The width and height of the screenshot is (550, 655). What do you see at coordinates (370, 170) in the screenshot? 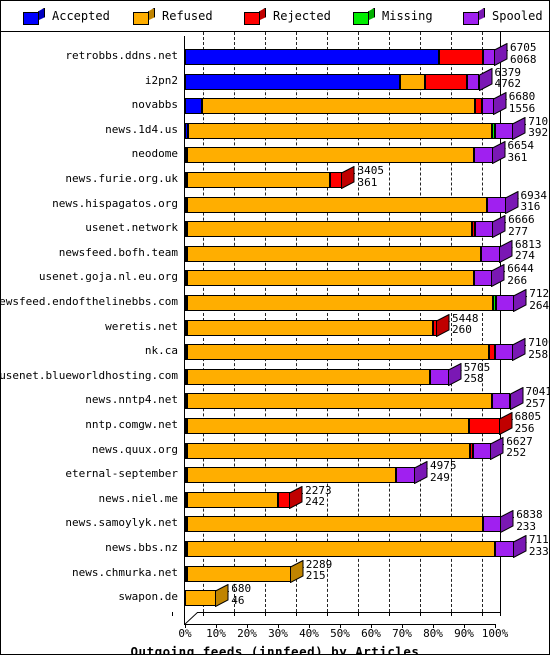
I see `bar-total-value: 3405` at bounding box center [370, 170].